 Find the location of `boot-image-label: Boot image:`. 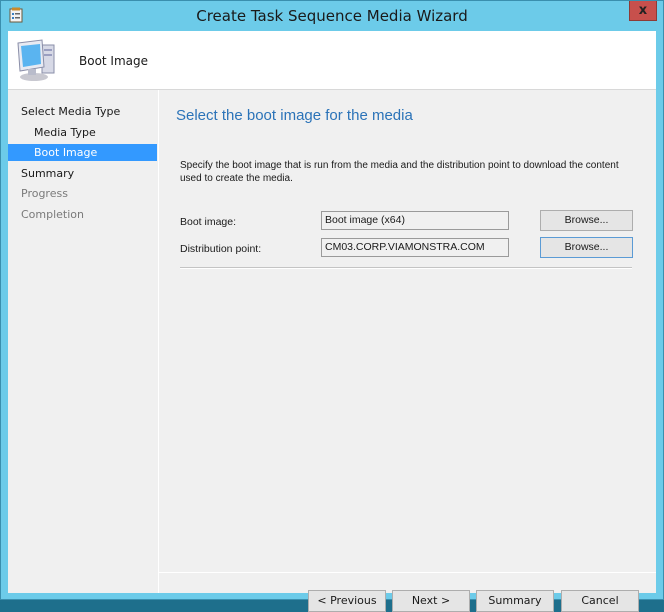

boot-image-label: Boot image: is located at coordinates (208, 222).